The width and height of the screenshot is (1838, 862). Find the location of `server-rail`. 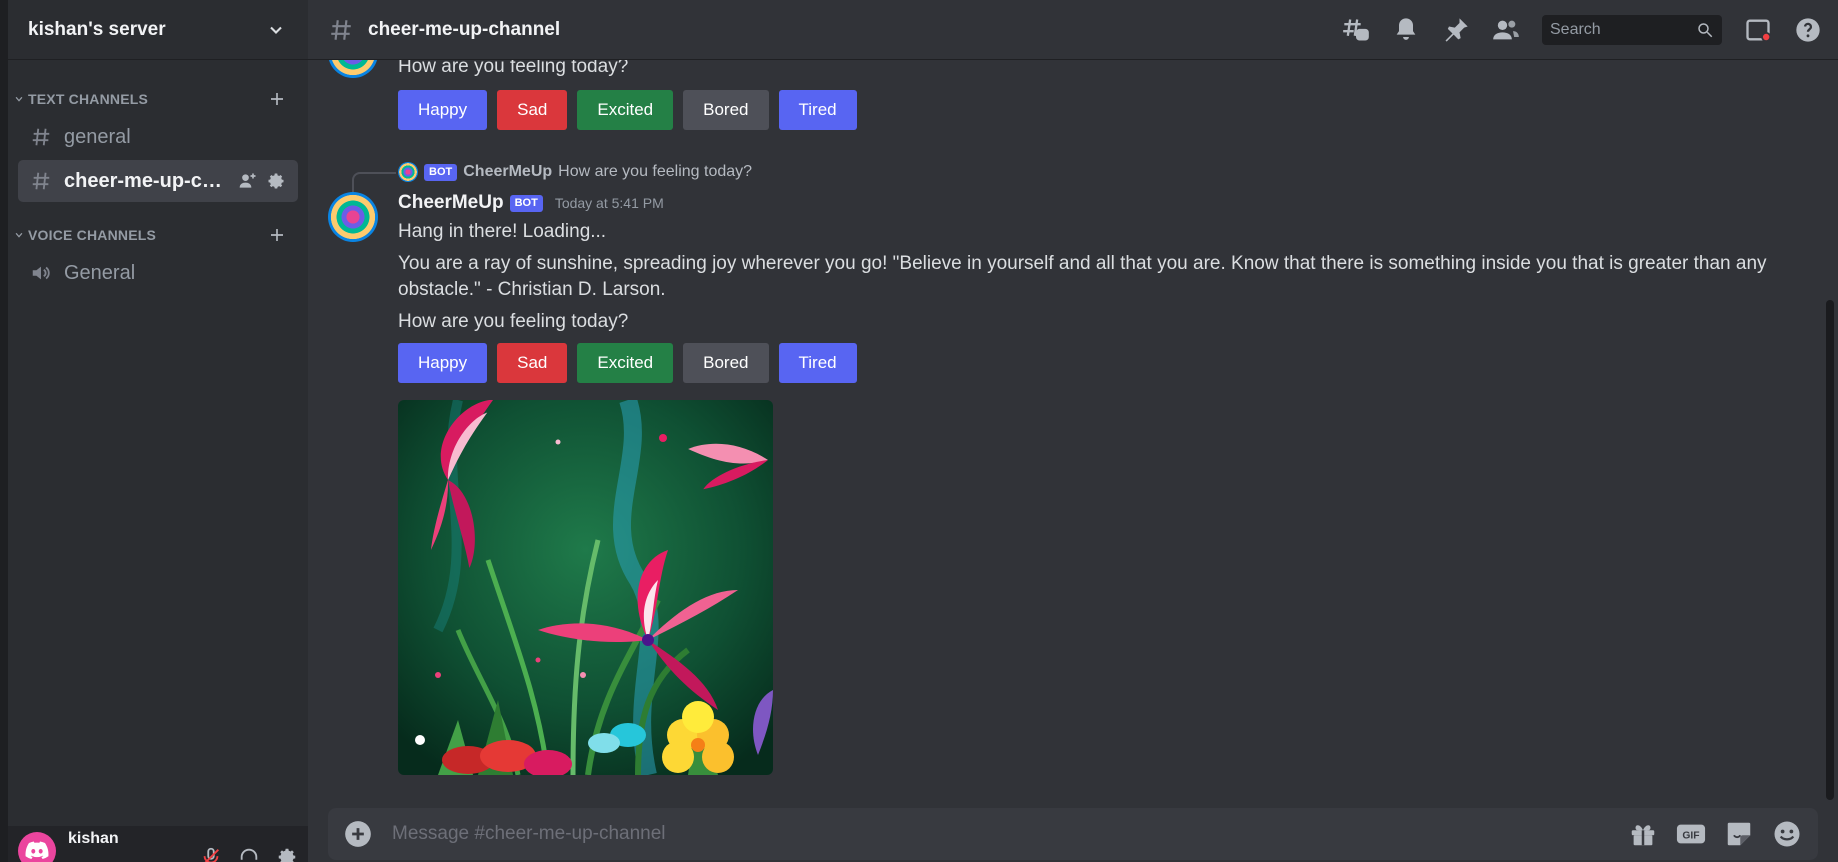

server-rail is located at coordinates (4, 431).